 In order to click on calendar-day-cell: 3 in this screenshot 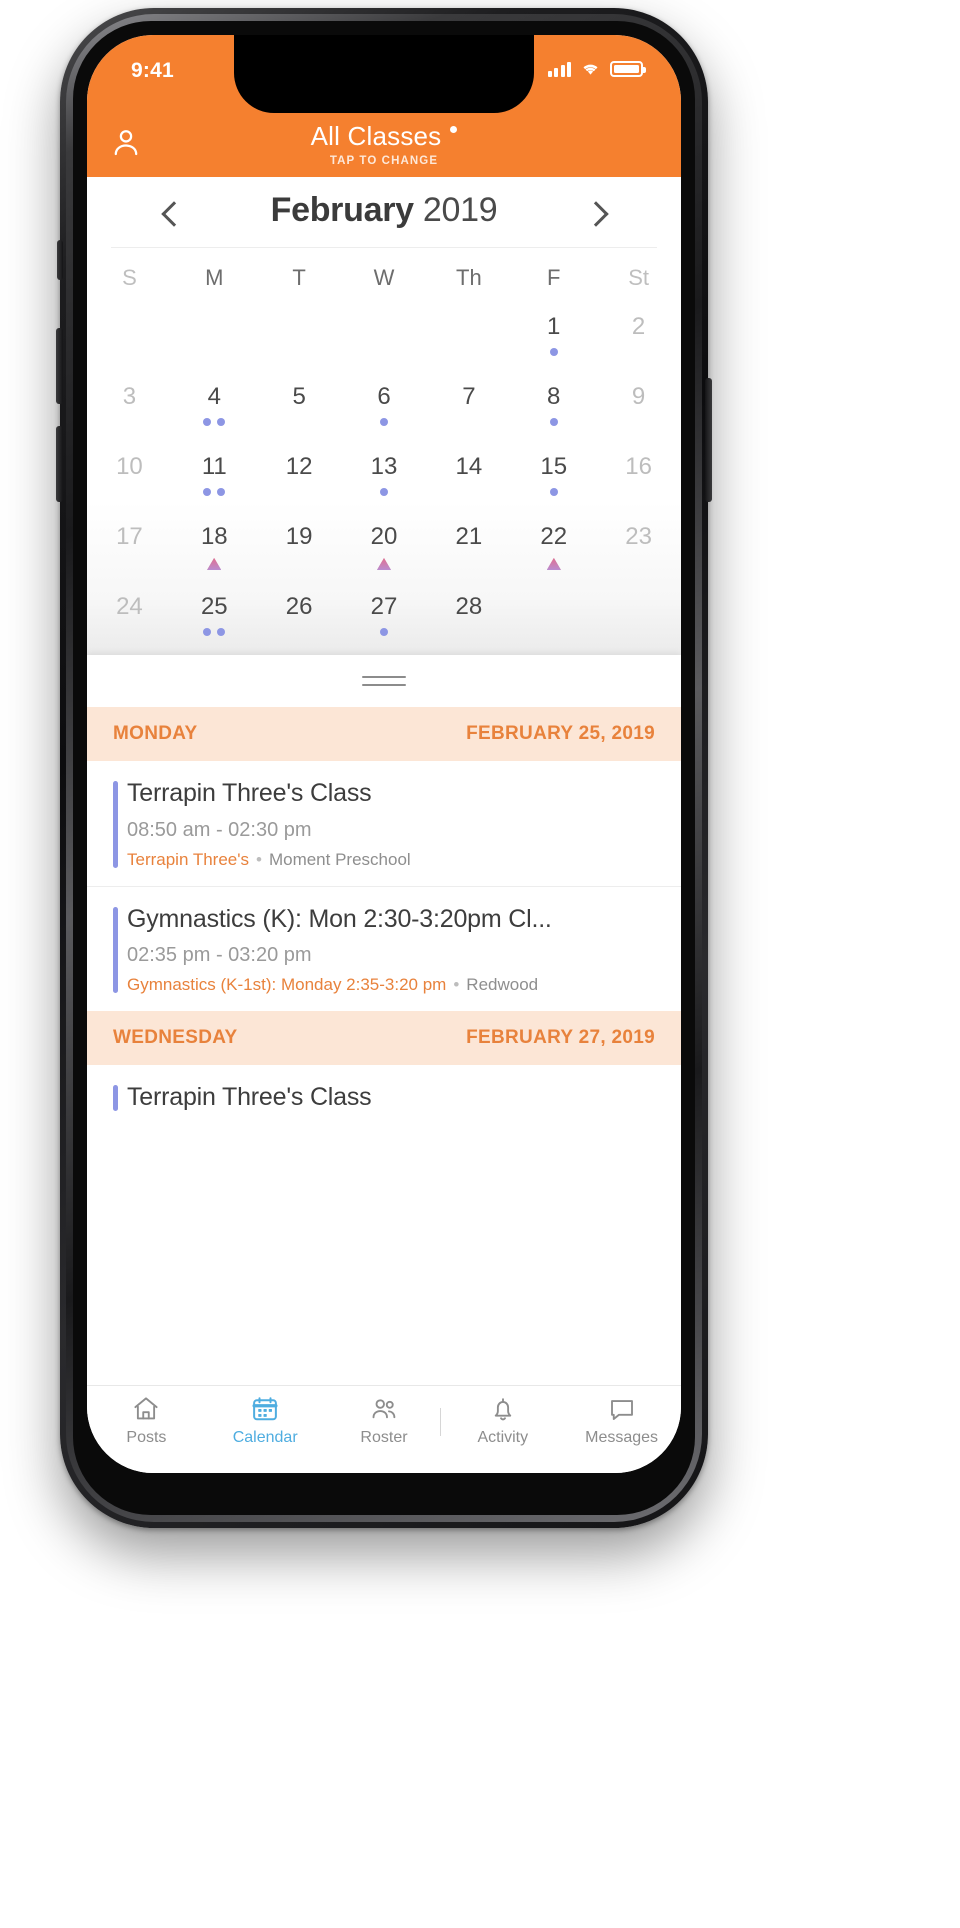, I will do `click(129, 412)`.